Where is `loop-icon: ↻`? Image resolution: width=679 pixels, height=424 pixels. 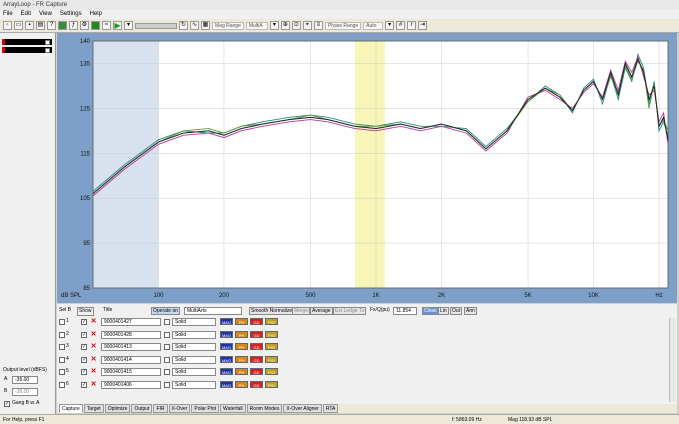
loop-icon: ↻ is located at coordinates (183, 25).